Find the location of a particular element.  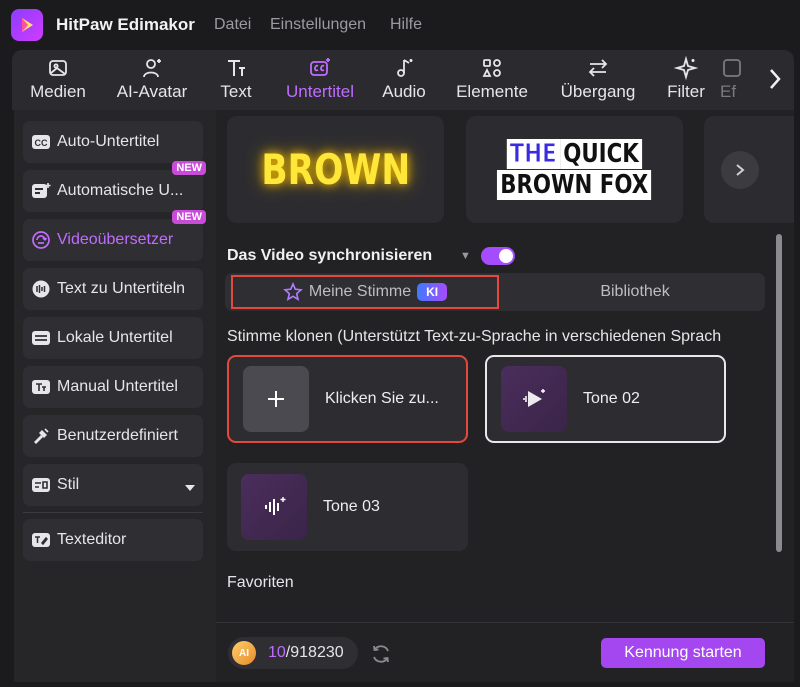

sidebar-item-text-editor: Texteditor is located at coordinates (113, 540).